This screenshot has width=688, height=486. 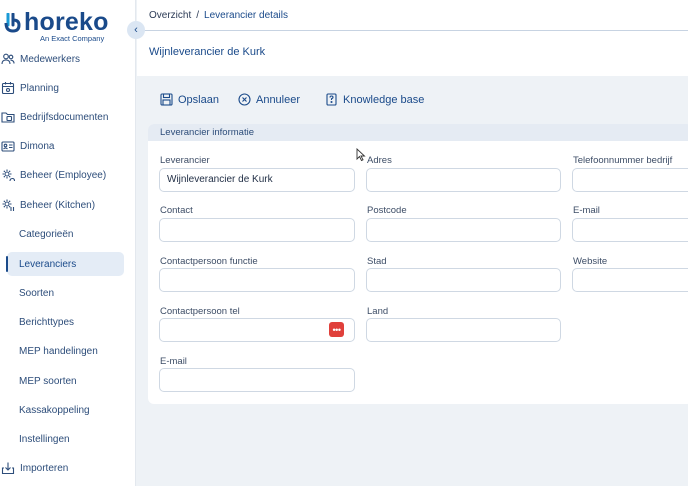 What do you see at coordinates (63, 175) in the screenshot?
I see `sidebar-item-label: Beheer (Employee)` at bounding box center [63, 175].